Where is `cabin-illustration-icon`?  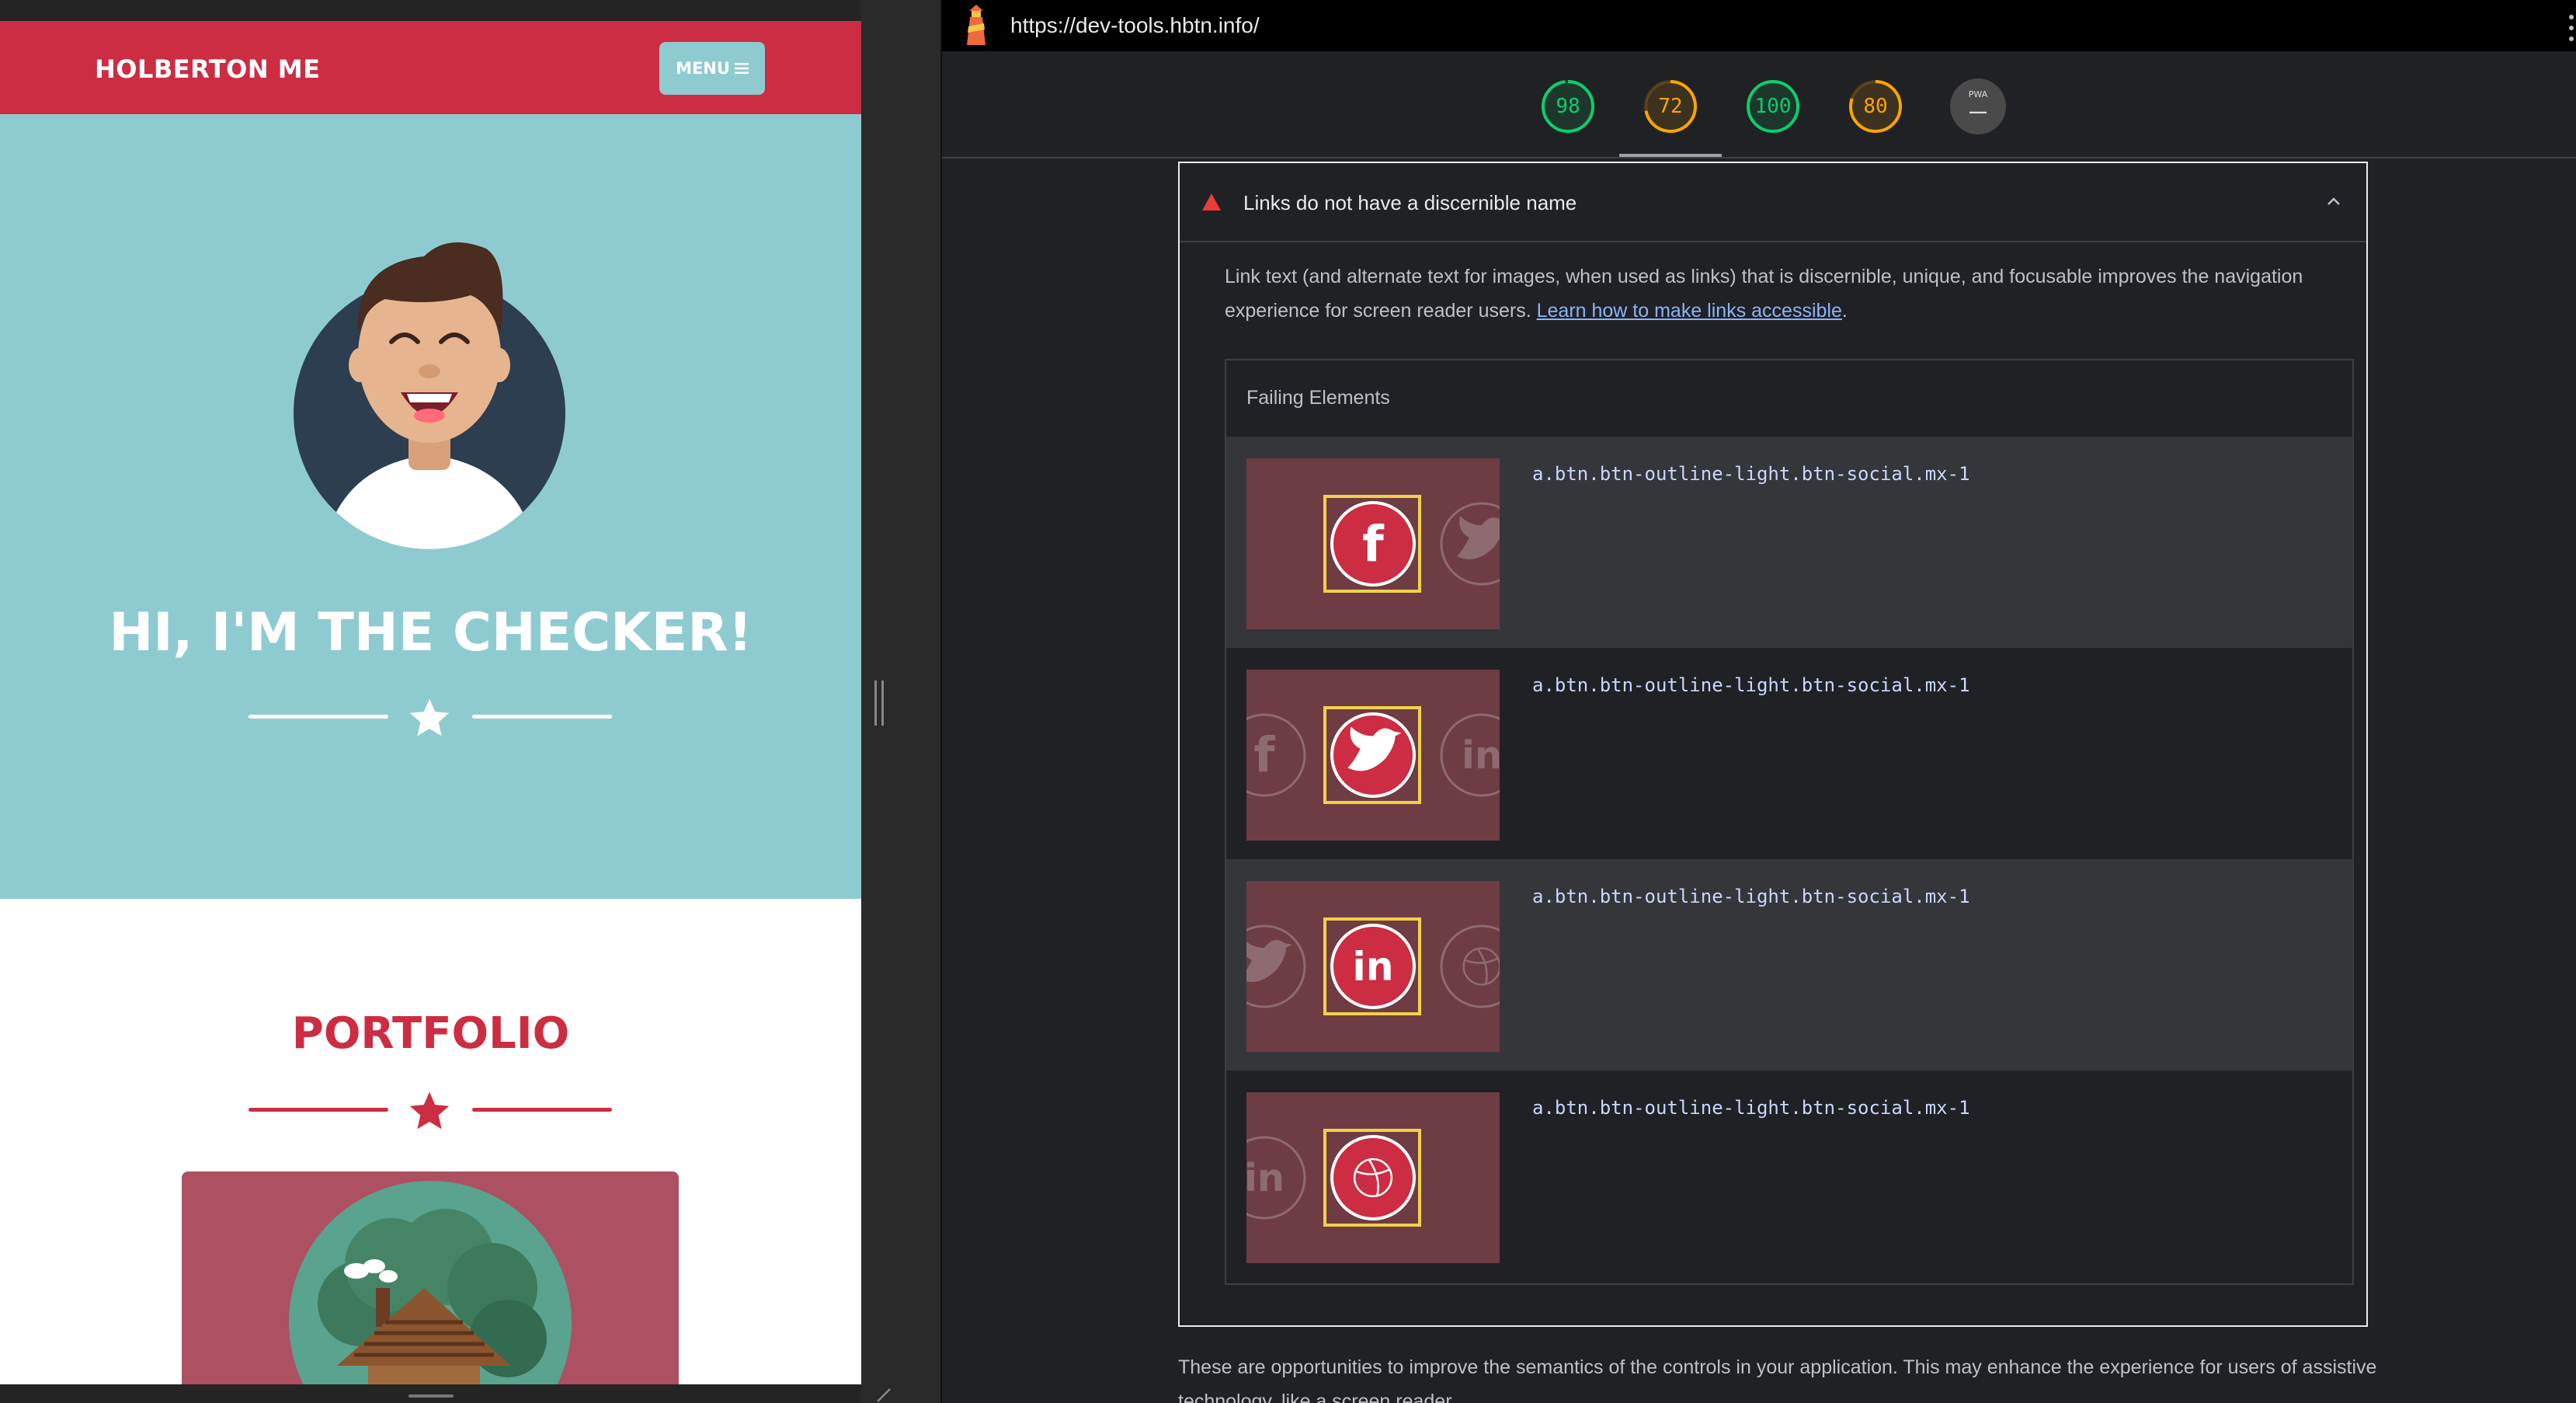
cabin-illustration-icon is located at coordinates (430, 1282).